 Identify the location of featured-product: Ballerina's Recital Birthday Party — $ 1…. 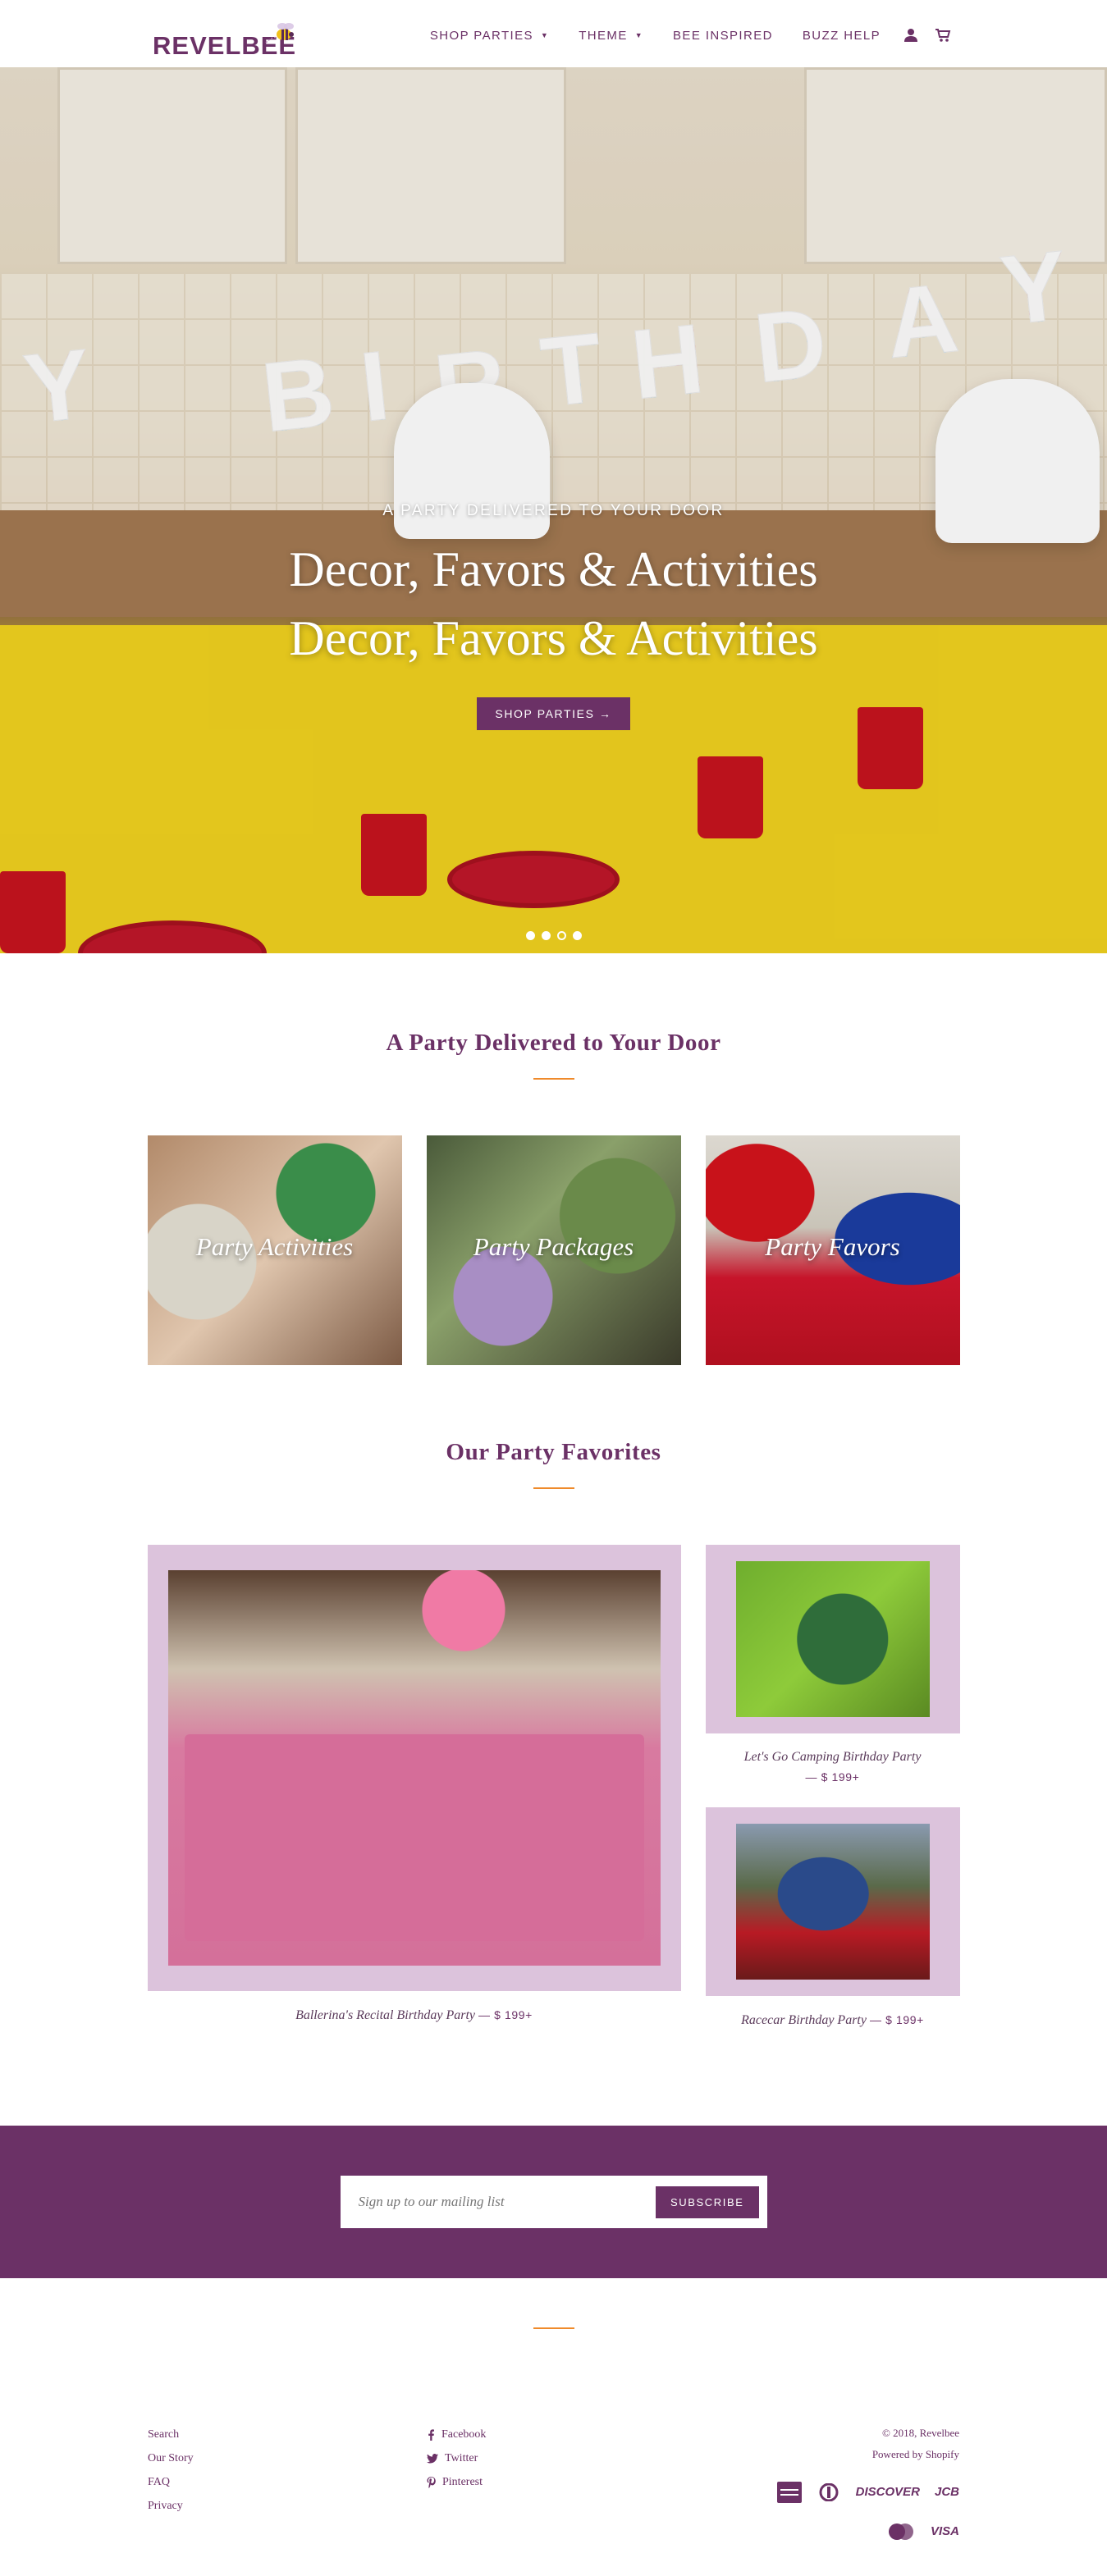
(414, 1788).